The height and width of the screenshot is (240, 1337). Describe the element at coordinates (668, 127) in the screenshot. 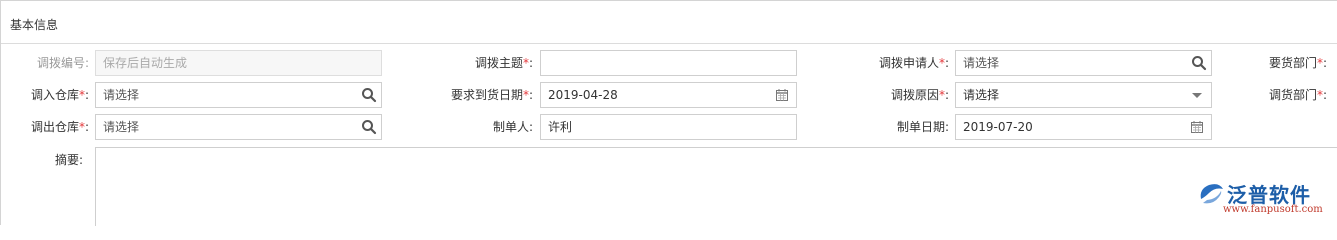

I see `creator-field: 许利` at that location.